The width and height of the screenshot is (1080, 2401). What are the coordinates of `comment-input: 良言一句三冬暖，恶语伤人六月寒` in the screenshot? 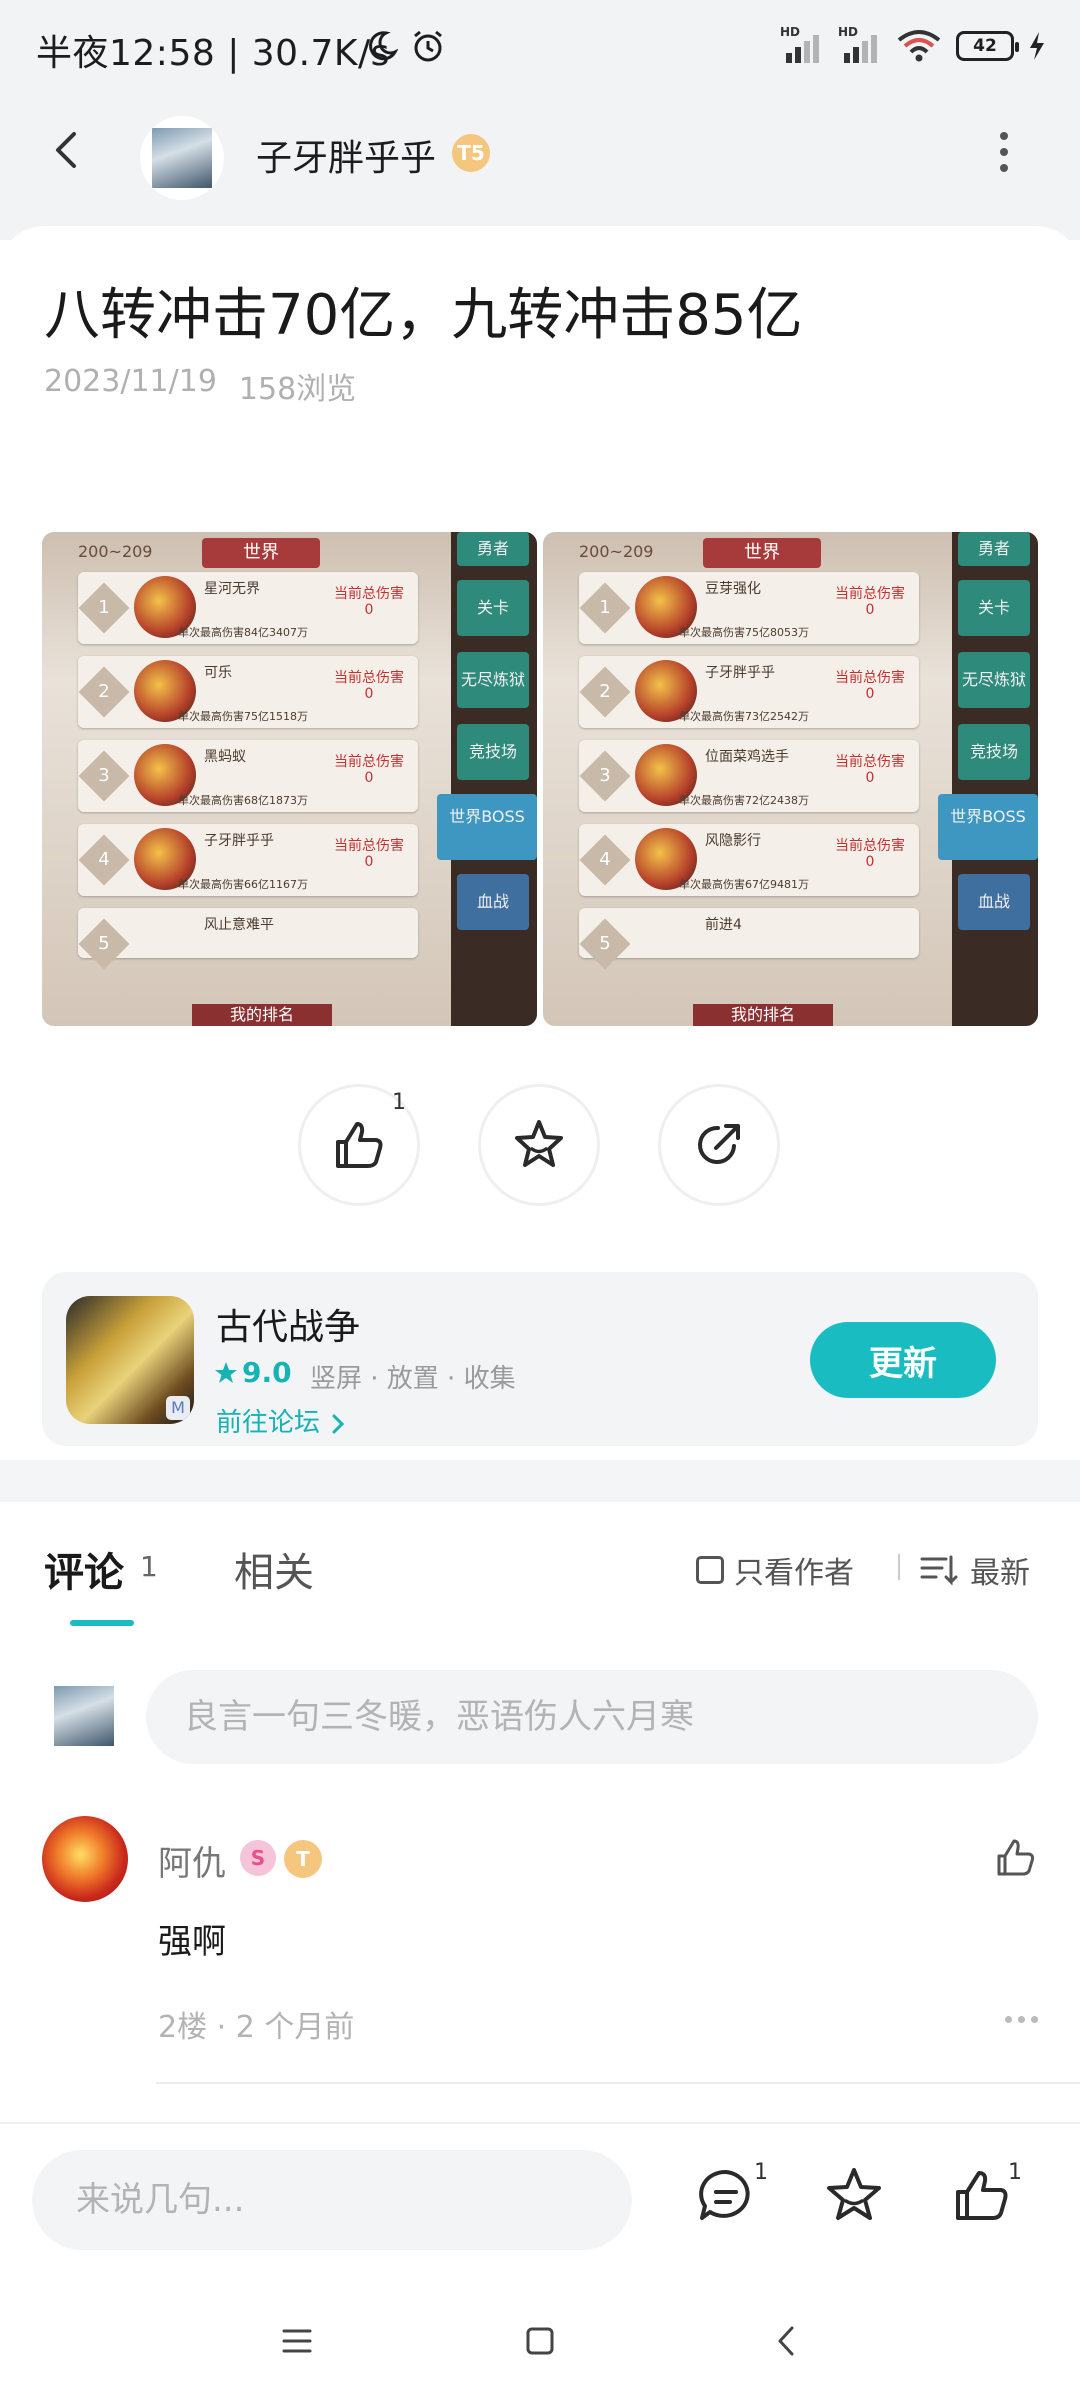 It's located at (592, 1717).